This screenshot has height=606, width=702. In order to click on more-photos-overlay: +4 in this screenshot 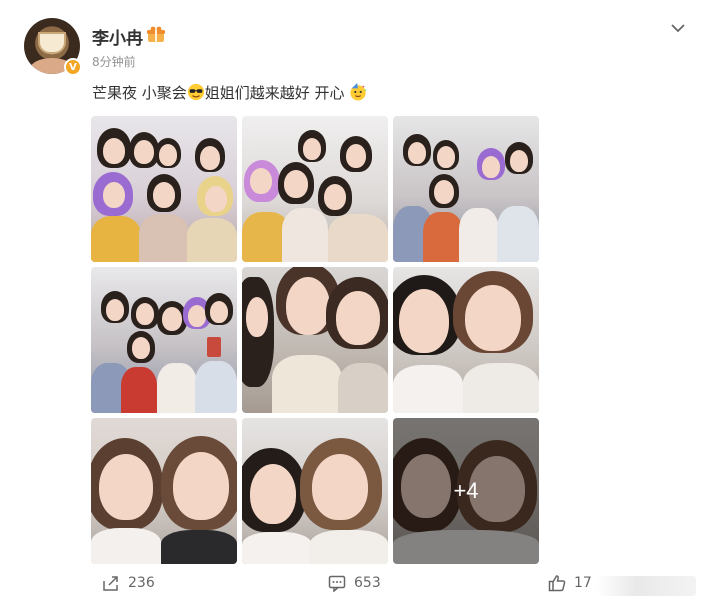, I will do `click(466, 491)`.